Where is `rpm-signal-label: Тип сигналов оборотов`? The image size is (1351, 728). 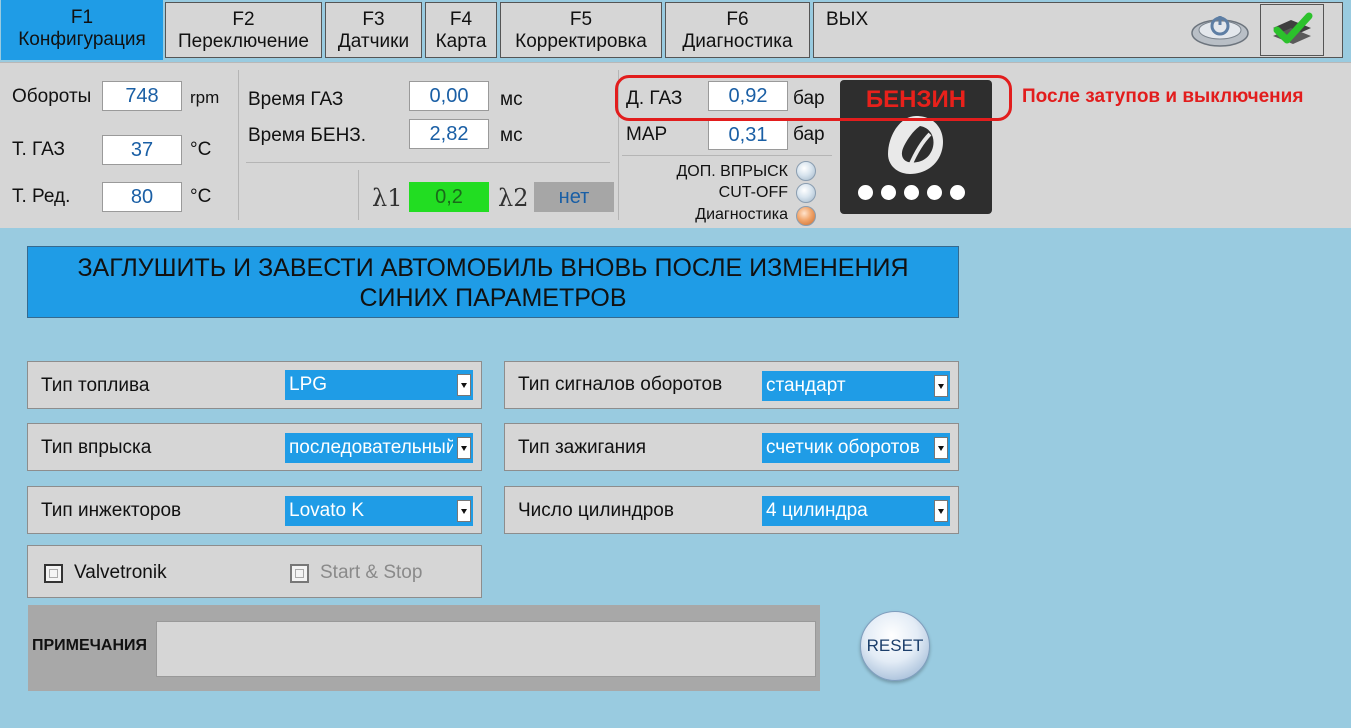
rpm-signal-label: Тип сигналов оборотов is located at coordinates (620, 384).